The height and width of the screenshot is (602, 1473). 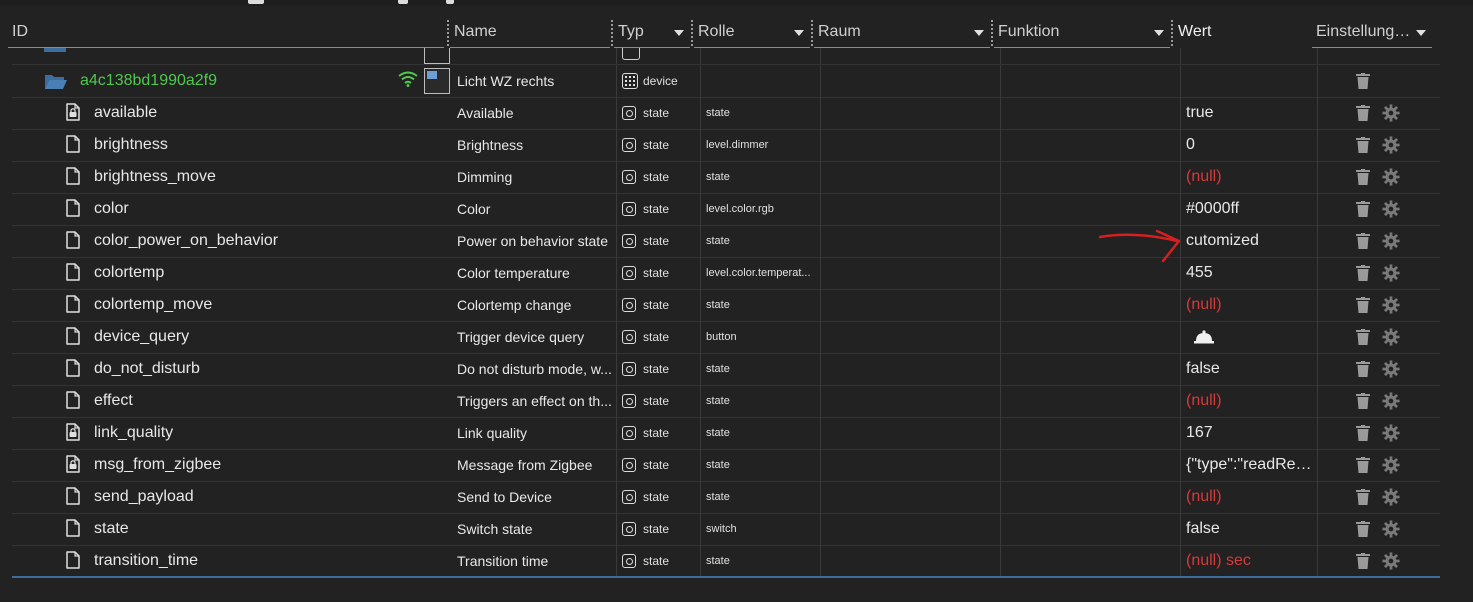 What do you see at coordinates (535, 113) in the screenshot?
I see `object-name: Available` at bounding box center [535, 113].